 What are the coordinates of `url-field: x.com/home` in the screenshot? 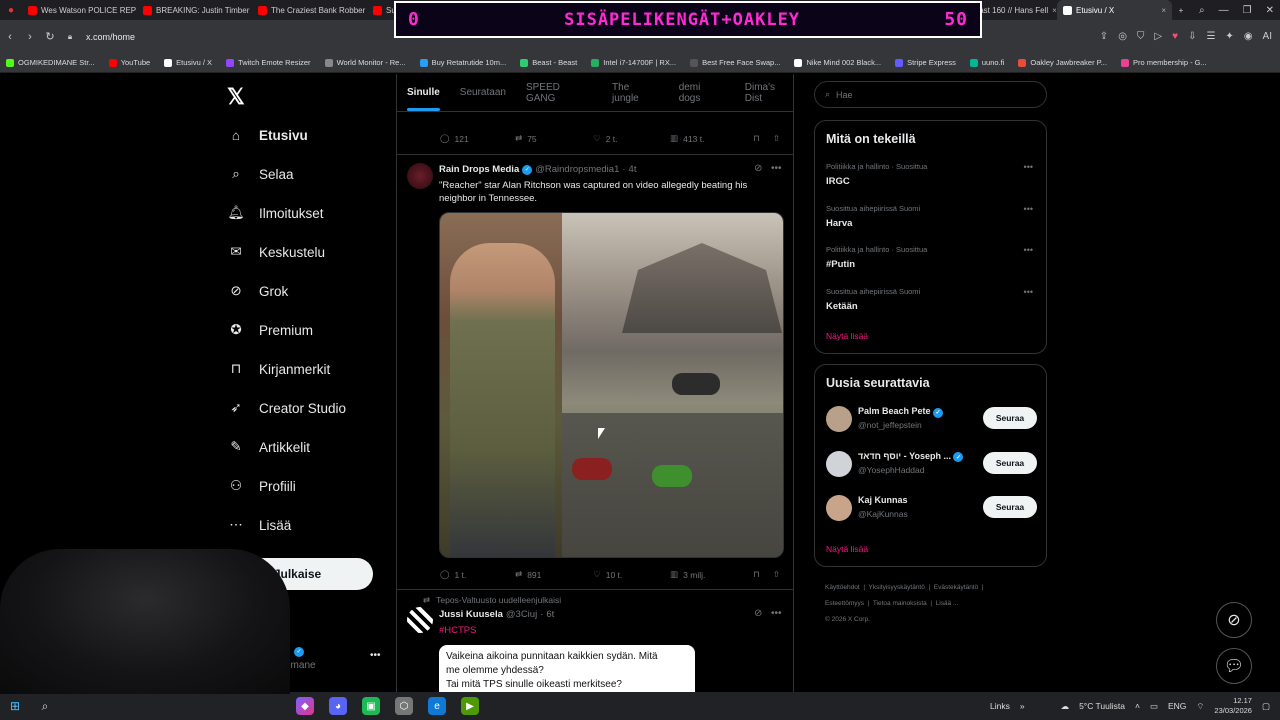 It's located at (110, 37).